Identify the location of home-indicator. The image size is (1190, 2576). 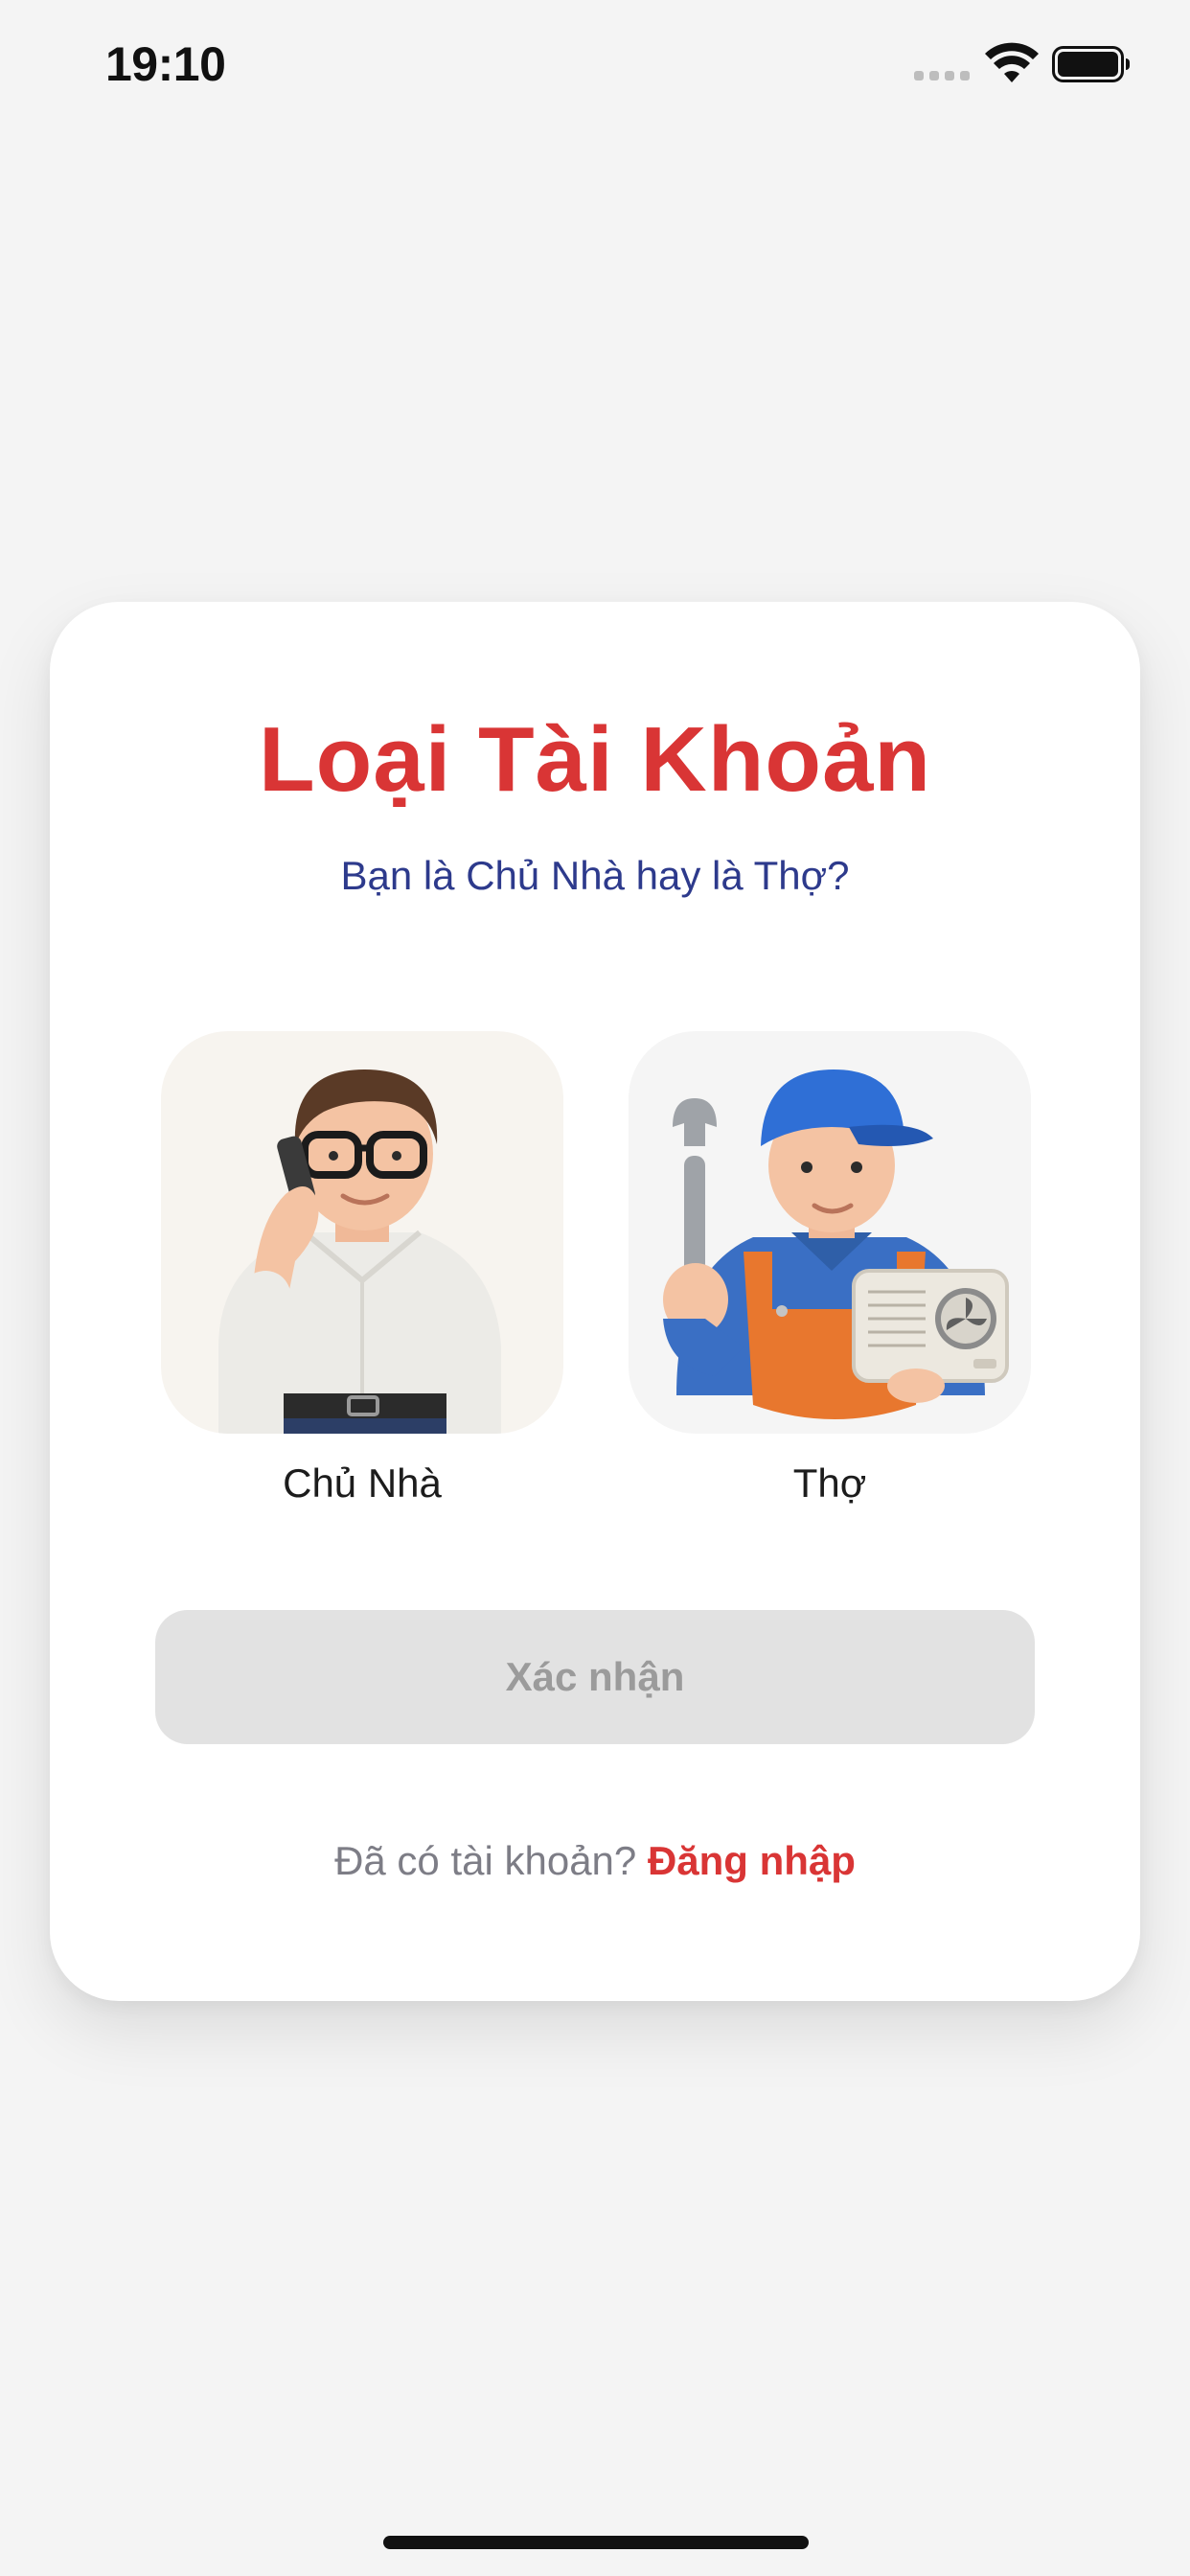
(596, 2542).